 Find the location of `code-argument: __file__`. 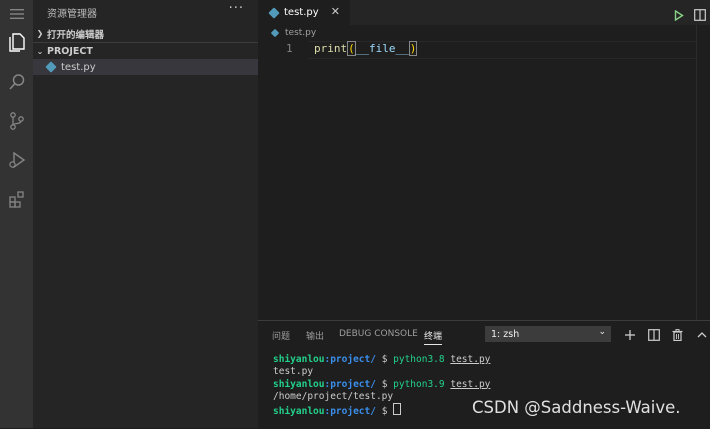

code-argument: __file__ is located at coordinates (382, 48).